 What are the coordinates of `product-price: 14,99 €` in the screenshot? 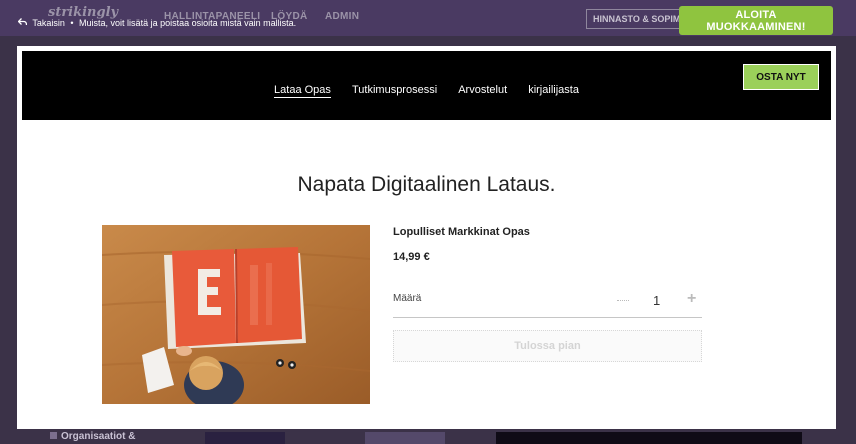 It's located at (411, 257).